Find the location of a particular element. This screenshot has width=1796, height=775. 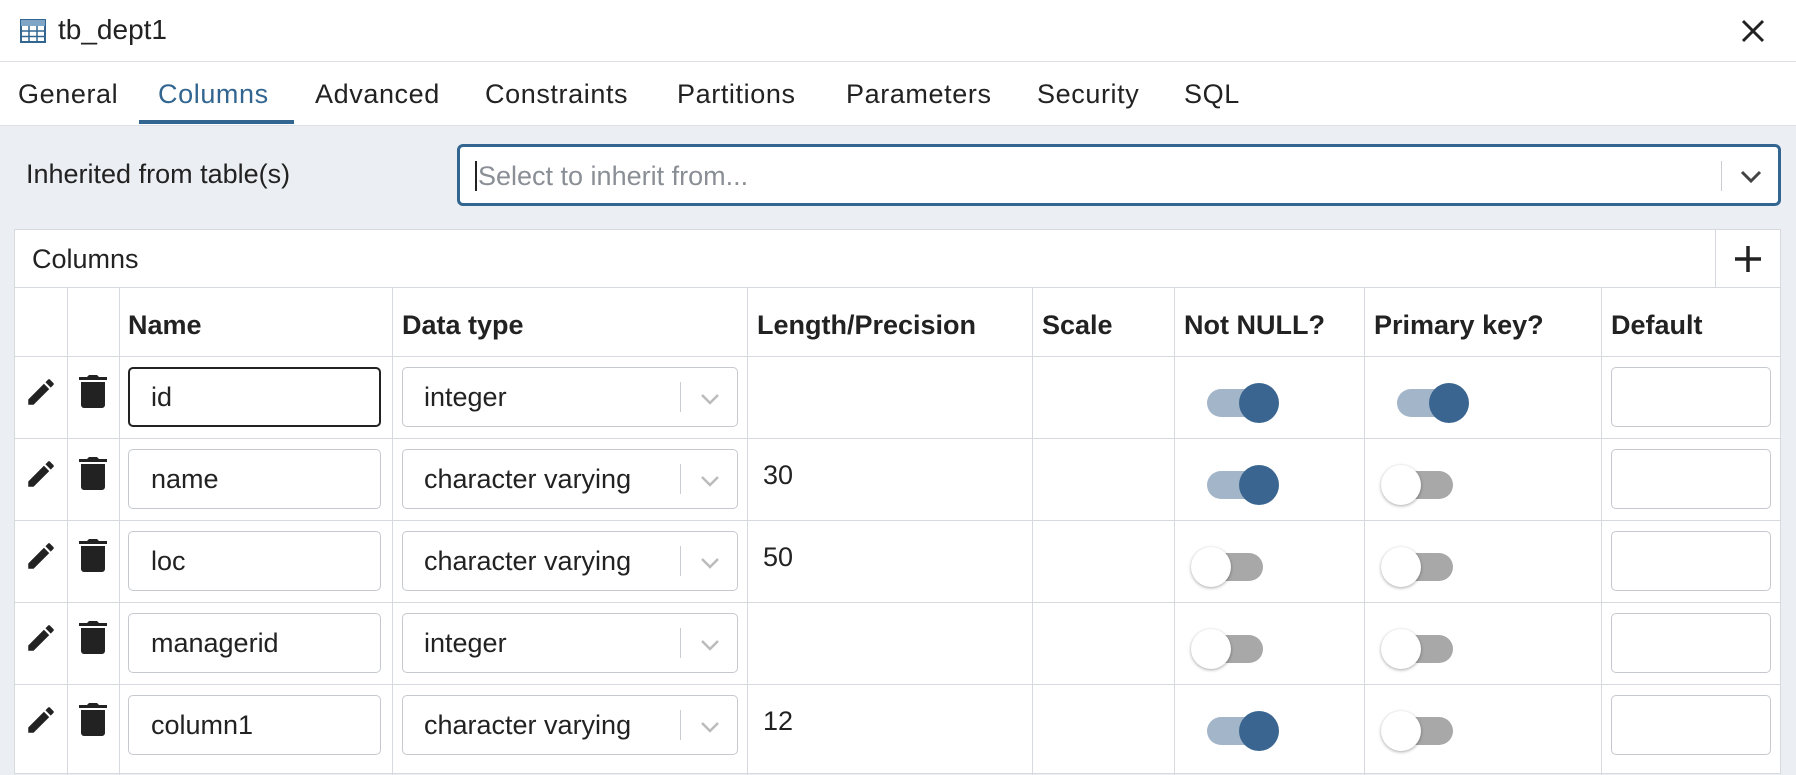

tab-parameters: Parameters is located at coordinates (919, 94).